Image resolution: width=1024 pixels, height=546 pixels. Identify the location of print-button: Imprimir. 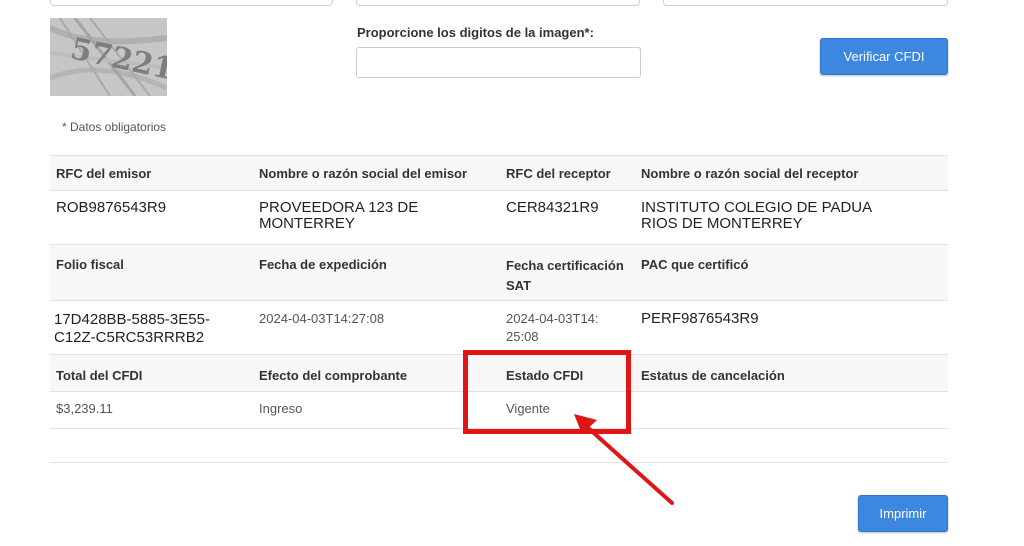
(903, 513).